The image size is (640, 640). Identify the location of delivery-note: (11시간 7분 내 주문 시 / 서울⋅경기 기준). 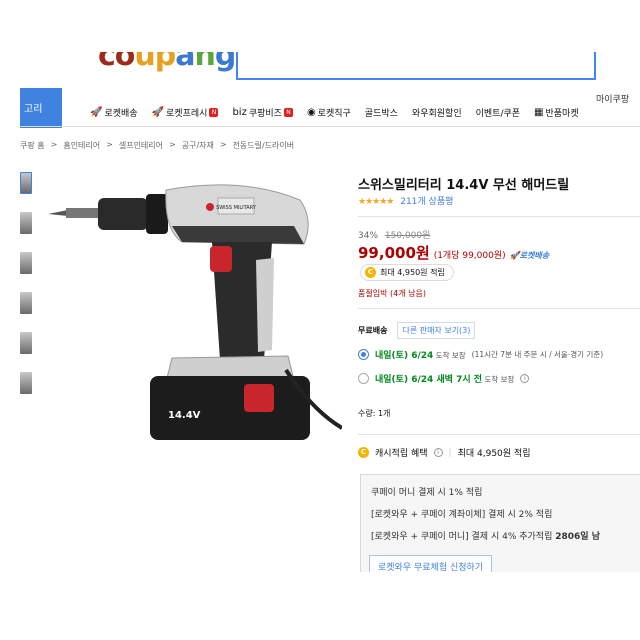
(537, 354).